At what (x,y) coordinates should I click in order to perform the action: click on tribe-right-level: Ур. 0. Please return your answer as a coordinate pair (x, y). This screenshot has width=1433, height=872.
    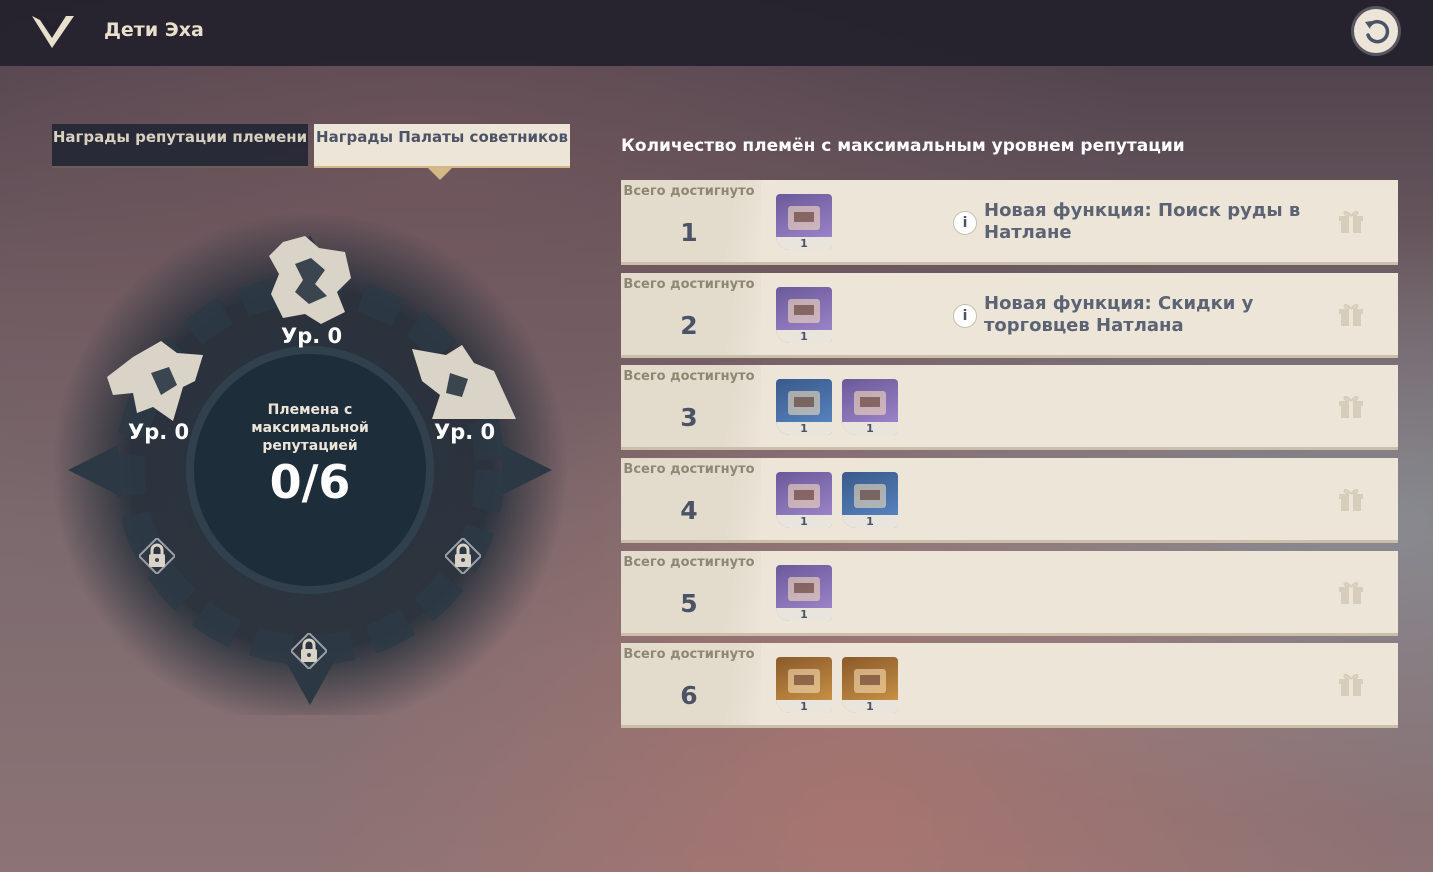
    Looking at the image, I should click on (465, 432).